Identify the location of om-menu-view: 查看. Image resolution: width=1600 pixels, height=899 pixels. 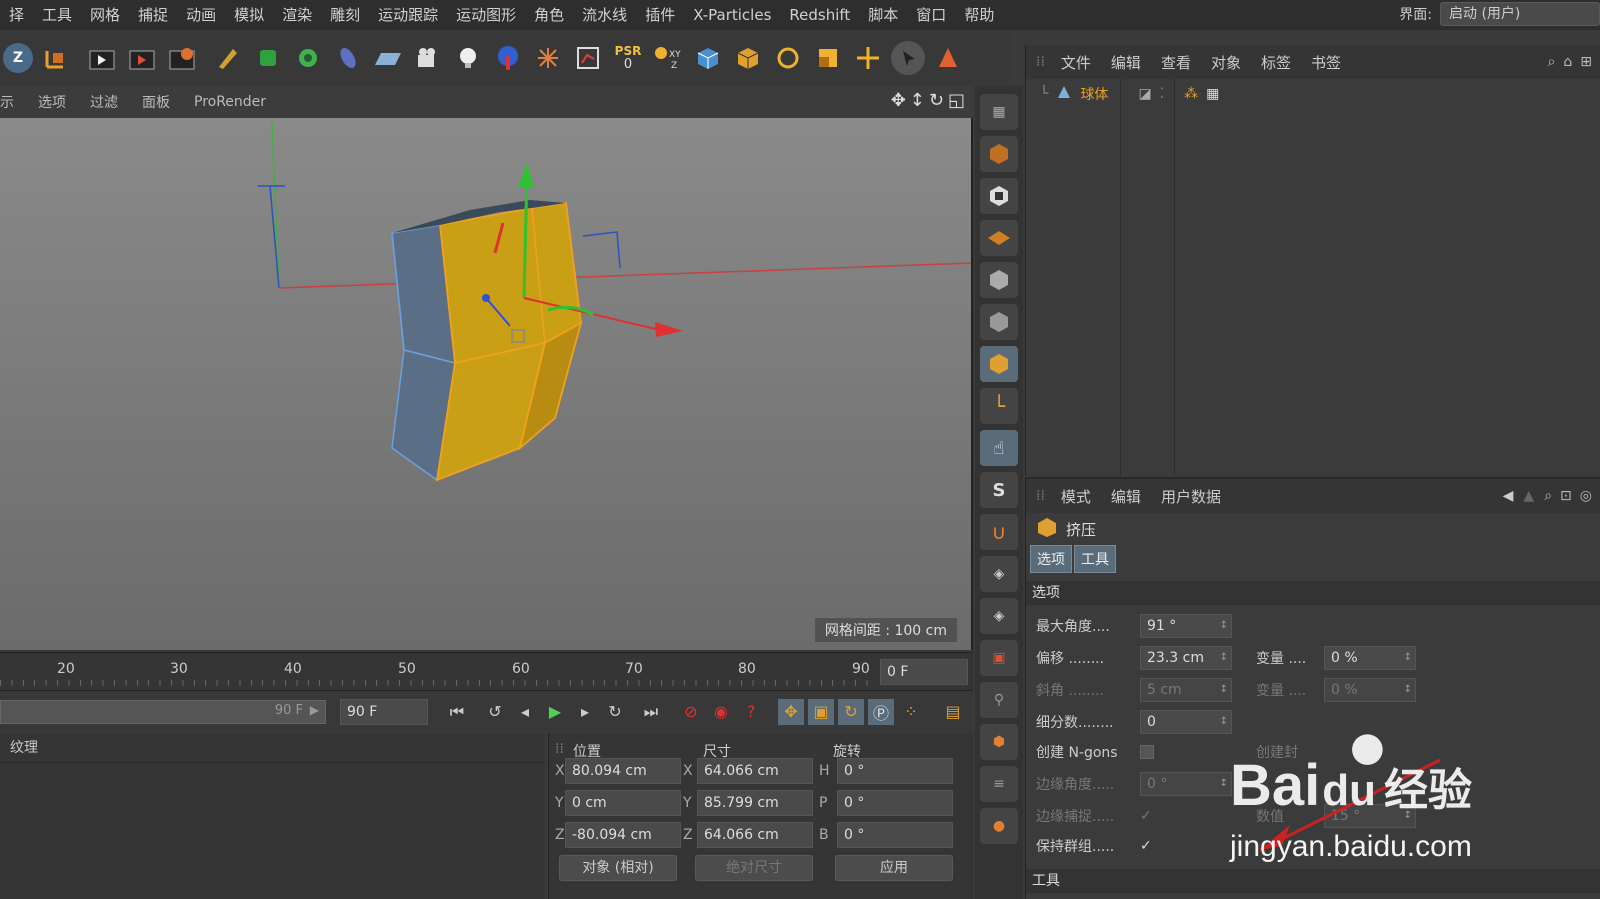
(1176, 62).